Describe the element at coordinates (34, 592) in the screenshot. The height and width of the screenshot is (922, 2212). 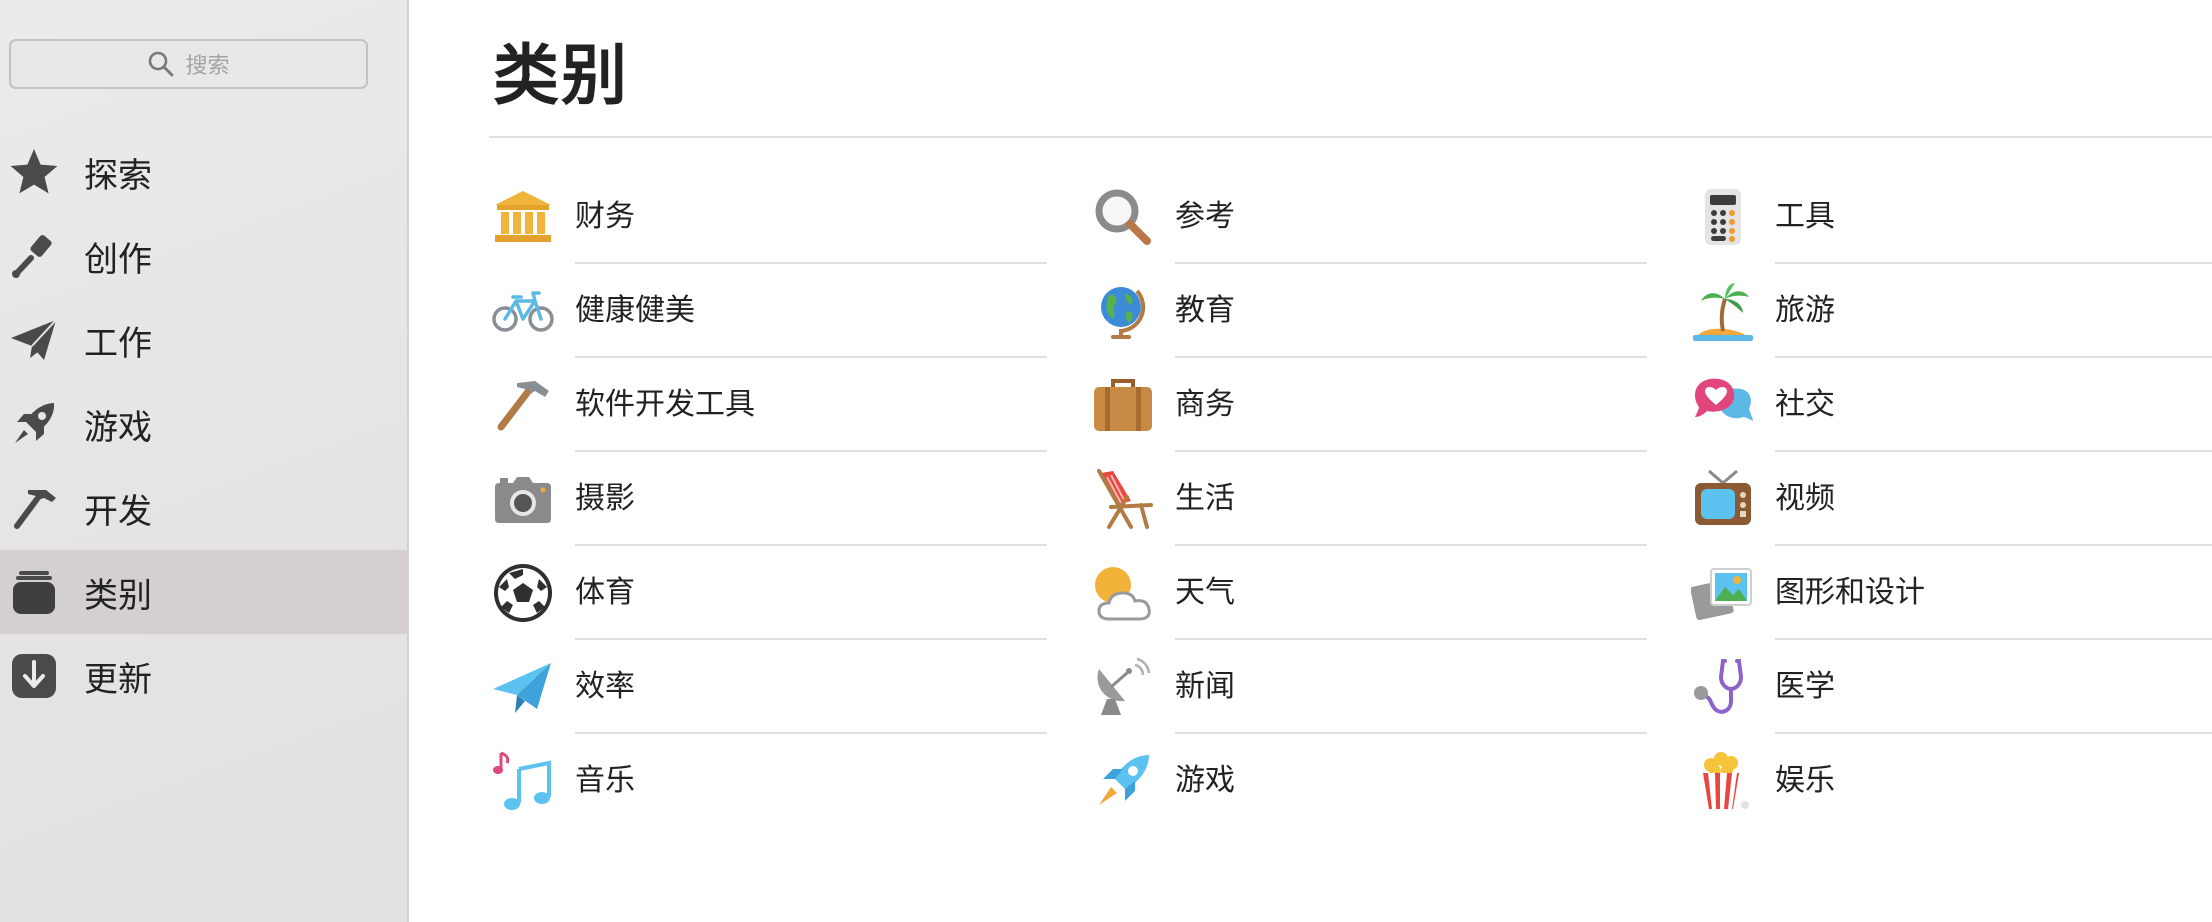
I see `stack-icon` at that location.